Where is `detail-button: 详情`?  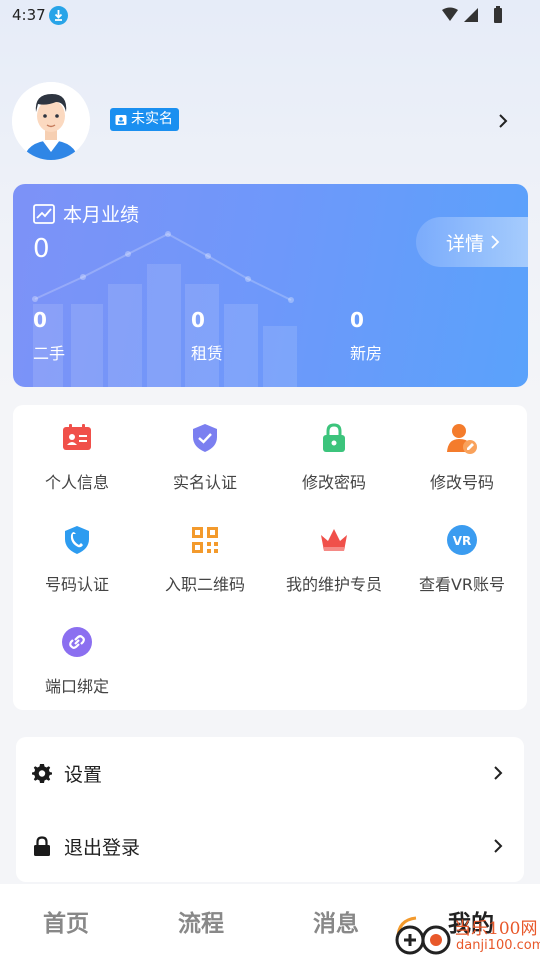
detail-button: 详情 is located at coordinates (472, 242).